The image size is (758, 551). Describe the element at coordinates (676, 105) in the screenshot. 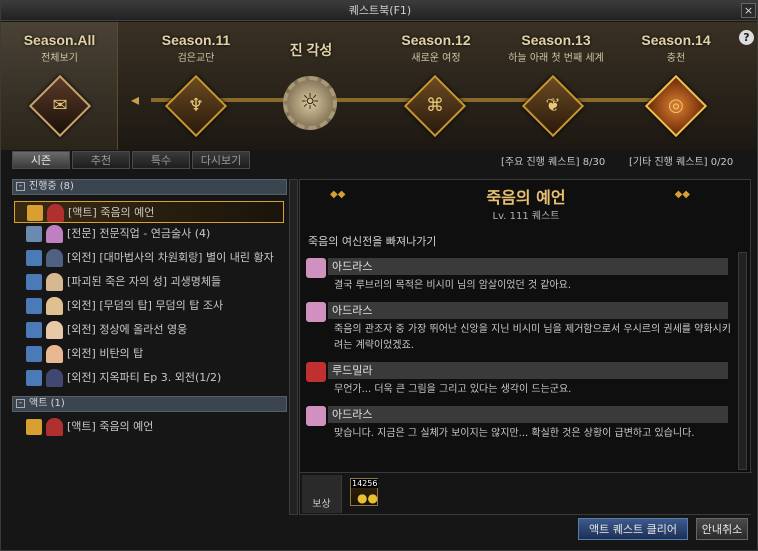

I see `seal-icon: ◎` at that location.